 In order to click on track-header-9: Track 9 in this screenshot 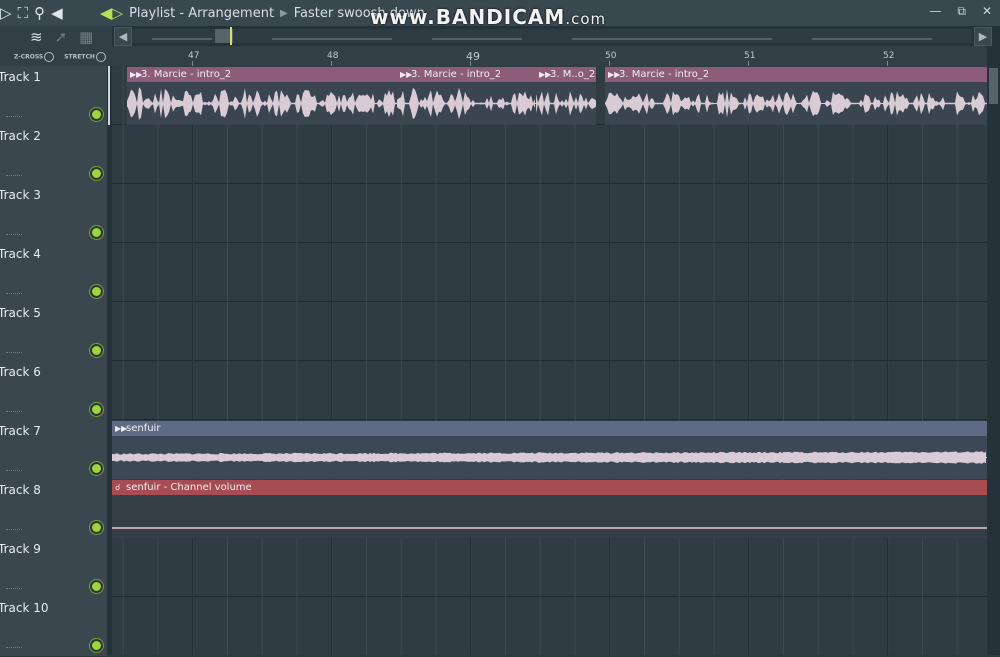, I will do `click(53, 568)`.